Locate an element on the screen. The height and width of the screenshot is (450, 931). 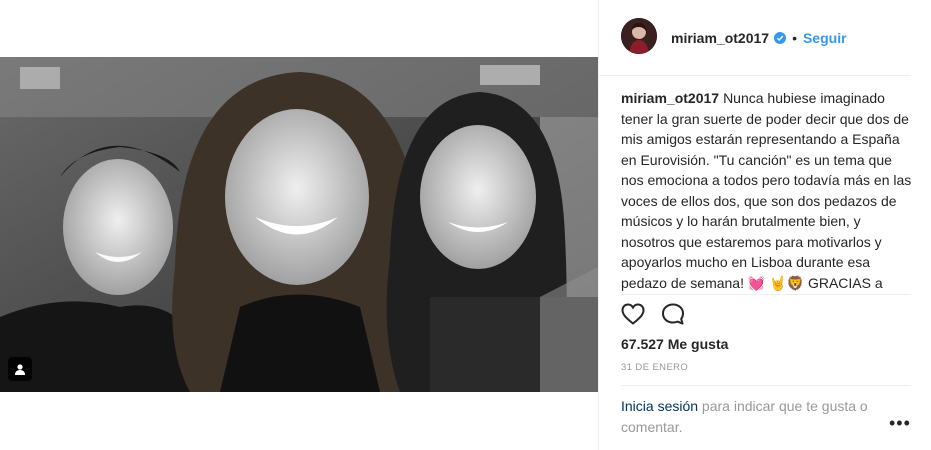
user-tag-icon is located at coordinates (20, 369).